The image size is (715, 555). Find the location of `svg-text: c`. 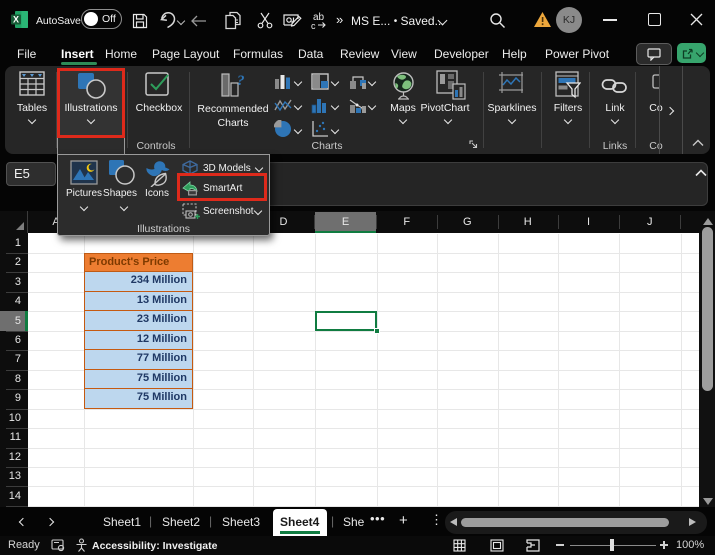

svg-text: c is located at coordinates (313, 25).